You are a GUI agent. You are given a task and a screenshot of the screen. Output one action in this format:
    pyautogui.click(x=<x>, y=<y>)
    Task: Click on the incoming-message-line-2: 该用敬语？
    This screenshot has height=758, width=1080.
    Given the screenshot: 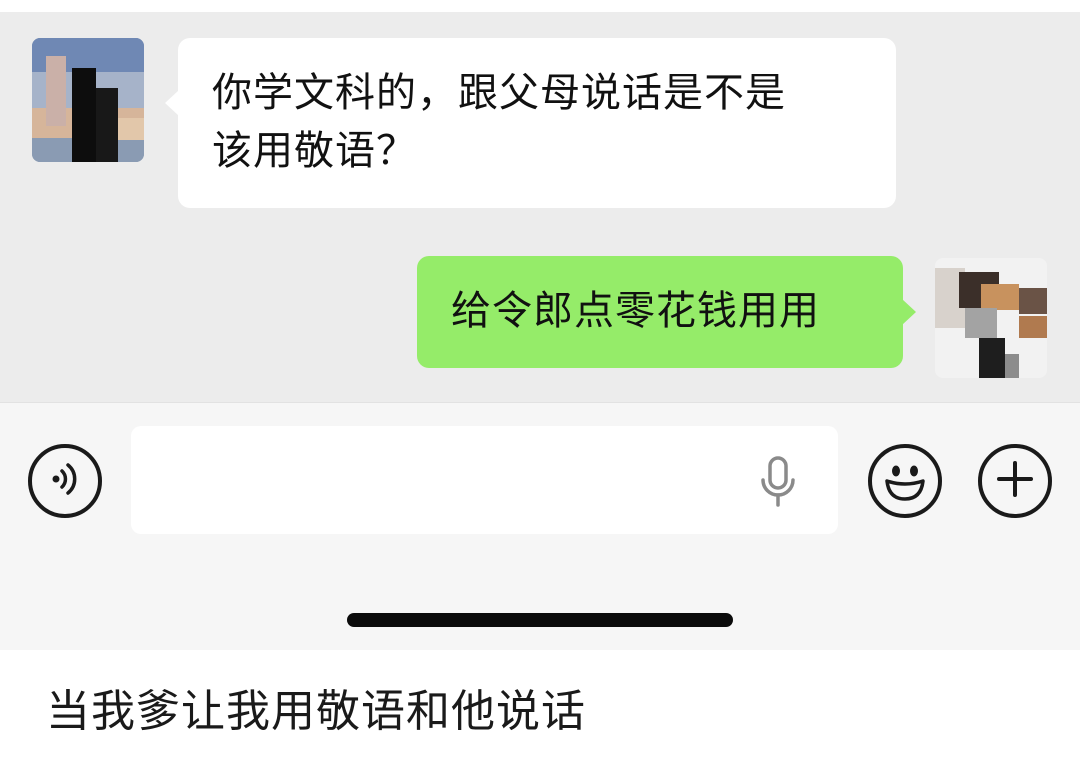 What is the action you would take?
    pyautogui.click(x=314, y=151)
    